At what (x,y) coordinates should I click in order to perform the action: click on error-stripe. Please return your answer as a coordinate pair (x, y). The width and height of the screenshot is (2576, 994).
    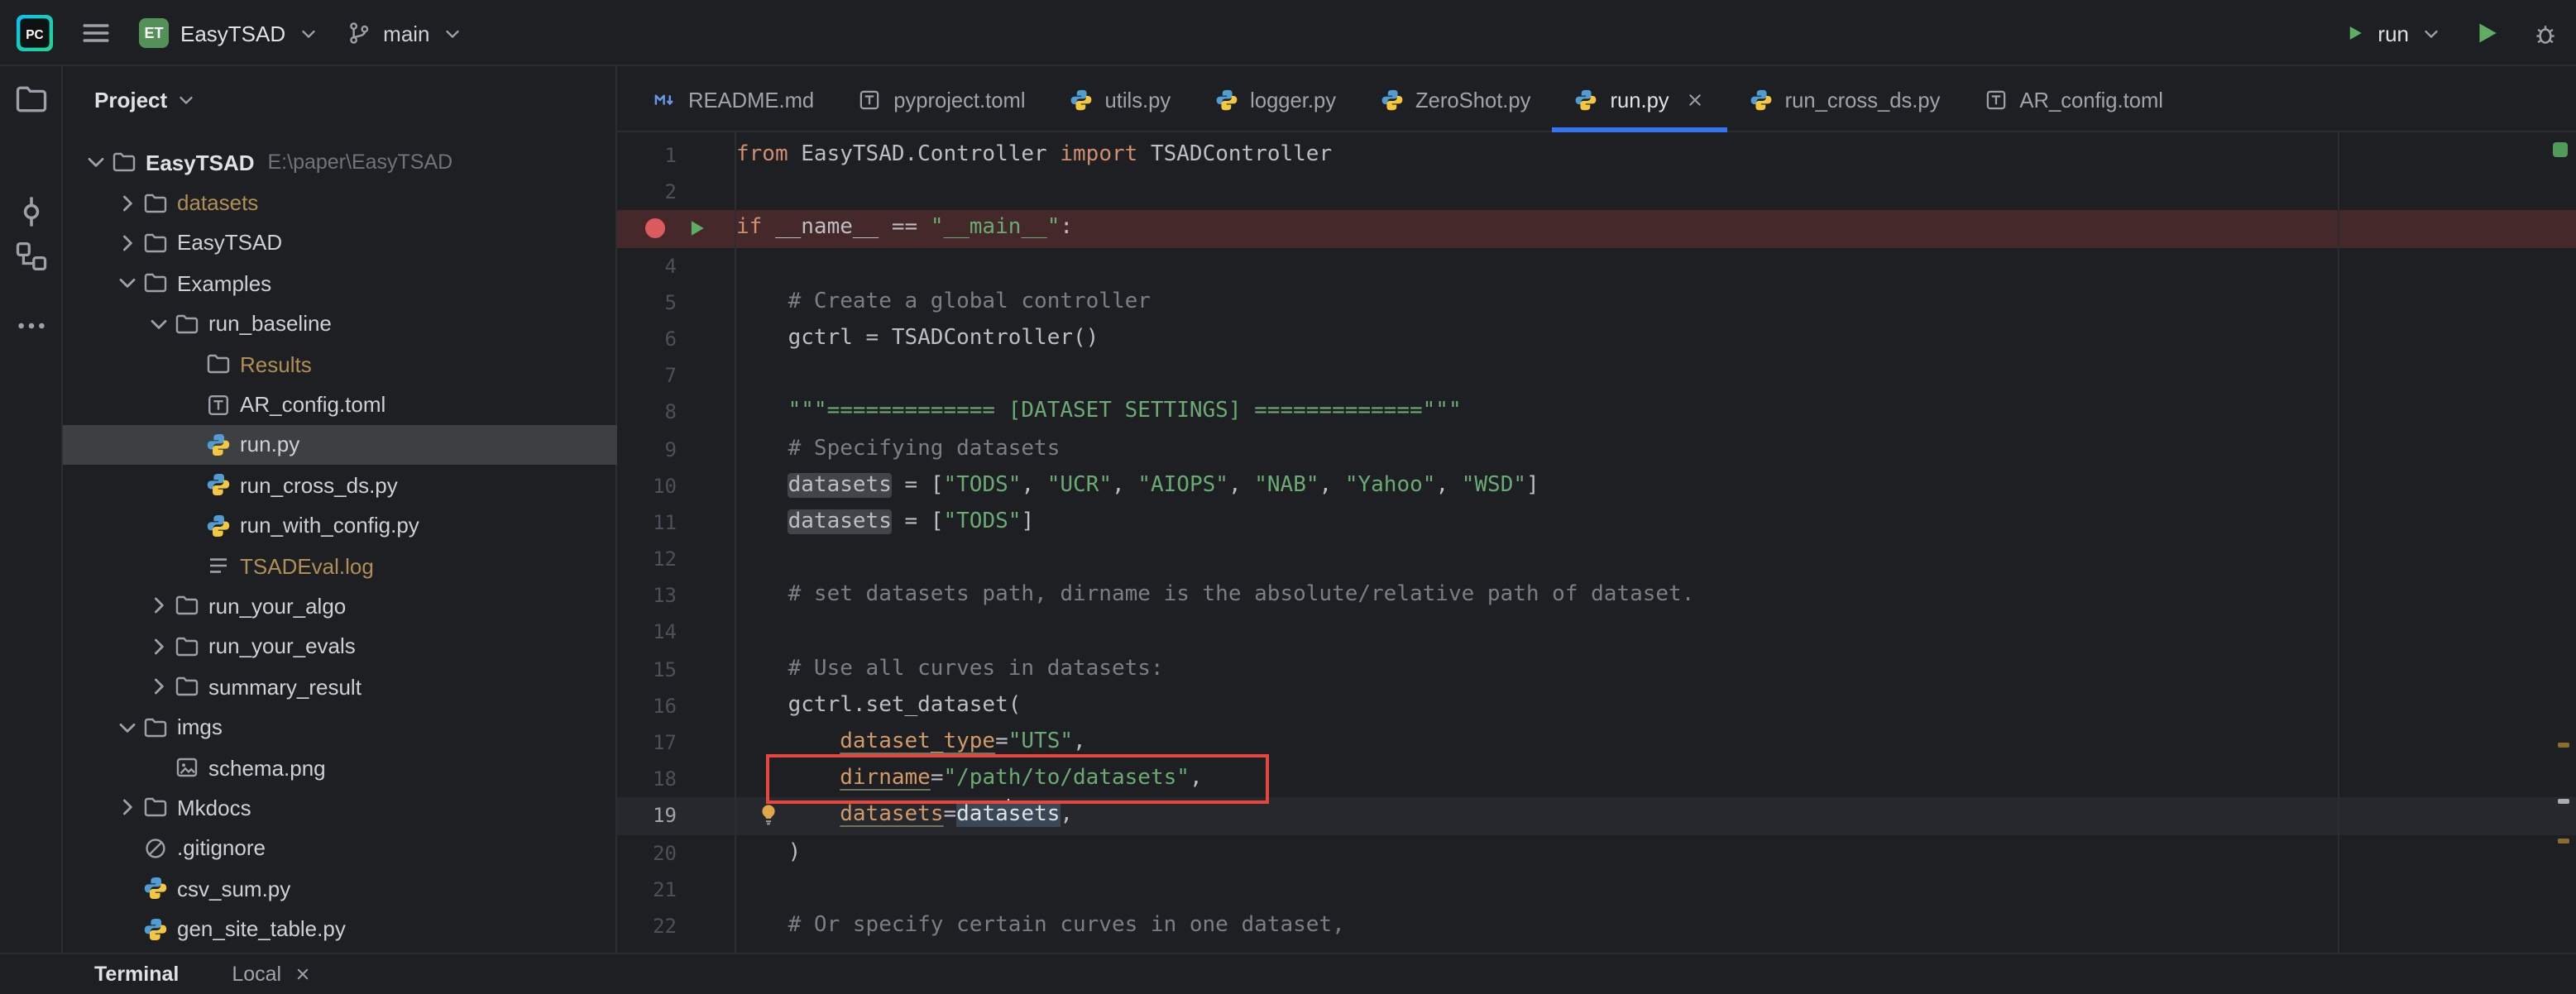
    Looking at the image, I should click on (2564, 543).